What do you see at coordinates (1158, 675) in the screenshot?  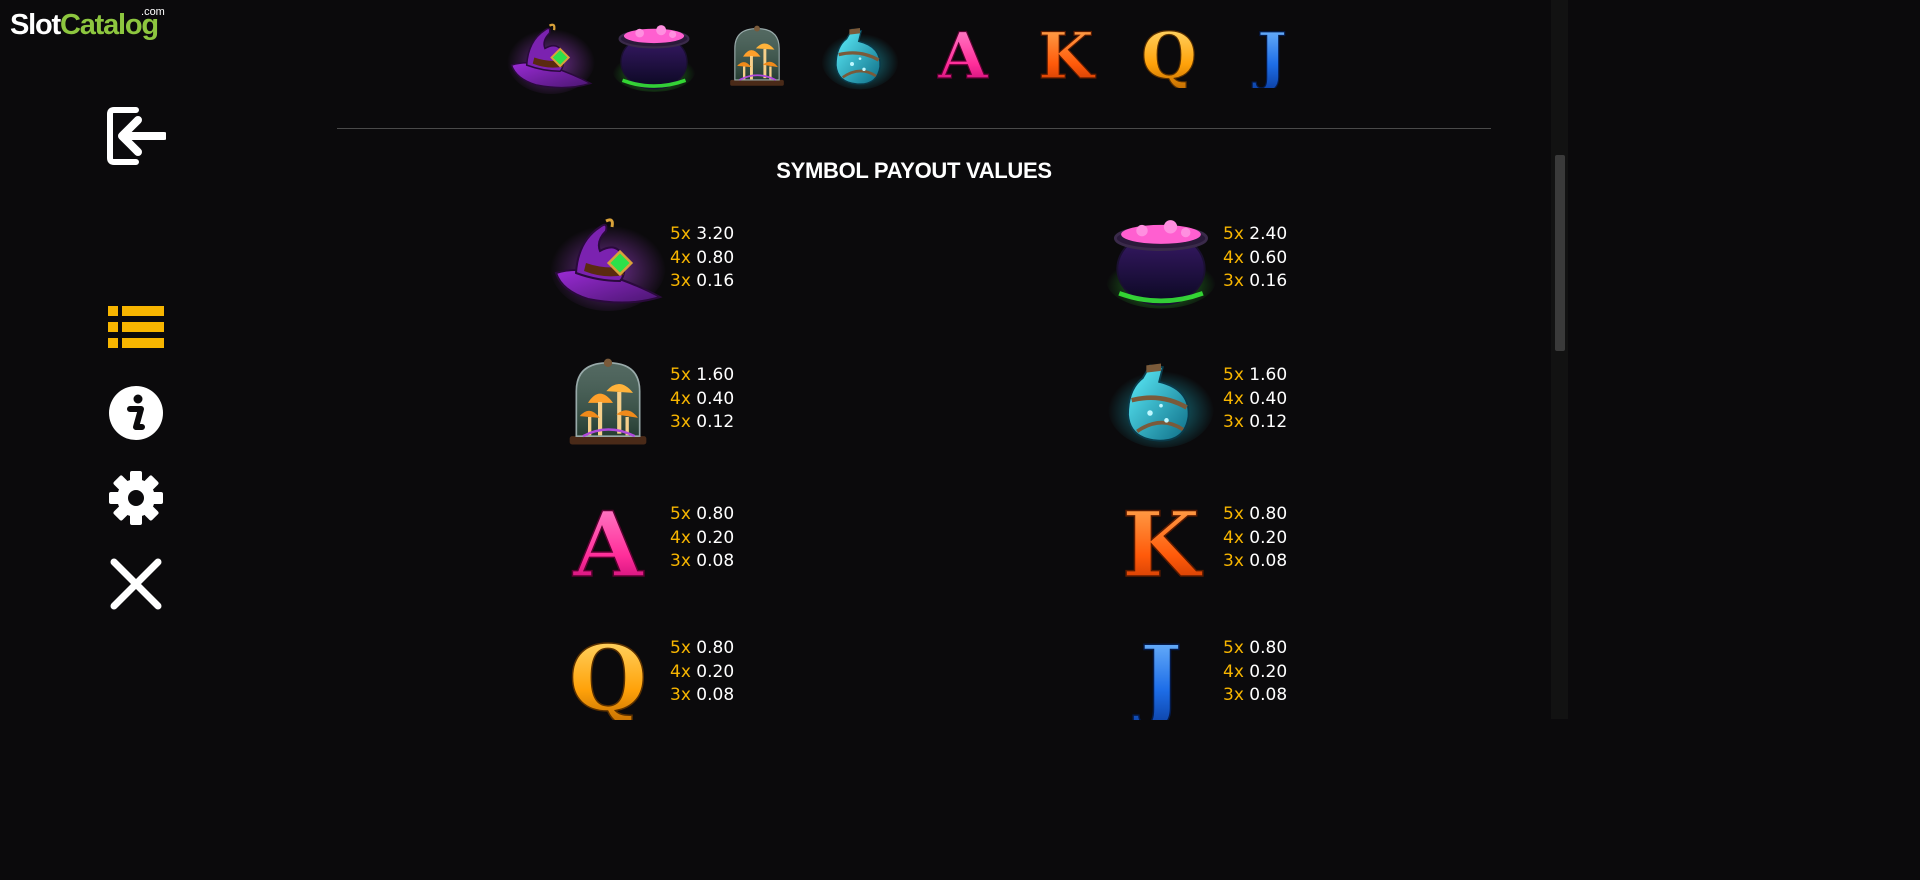 I see `payout-letter-j: J` at bounding box center [1158, 675].